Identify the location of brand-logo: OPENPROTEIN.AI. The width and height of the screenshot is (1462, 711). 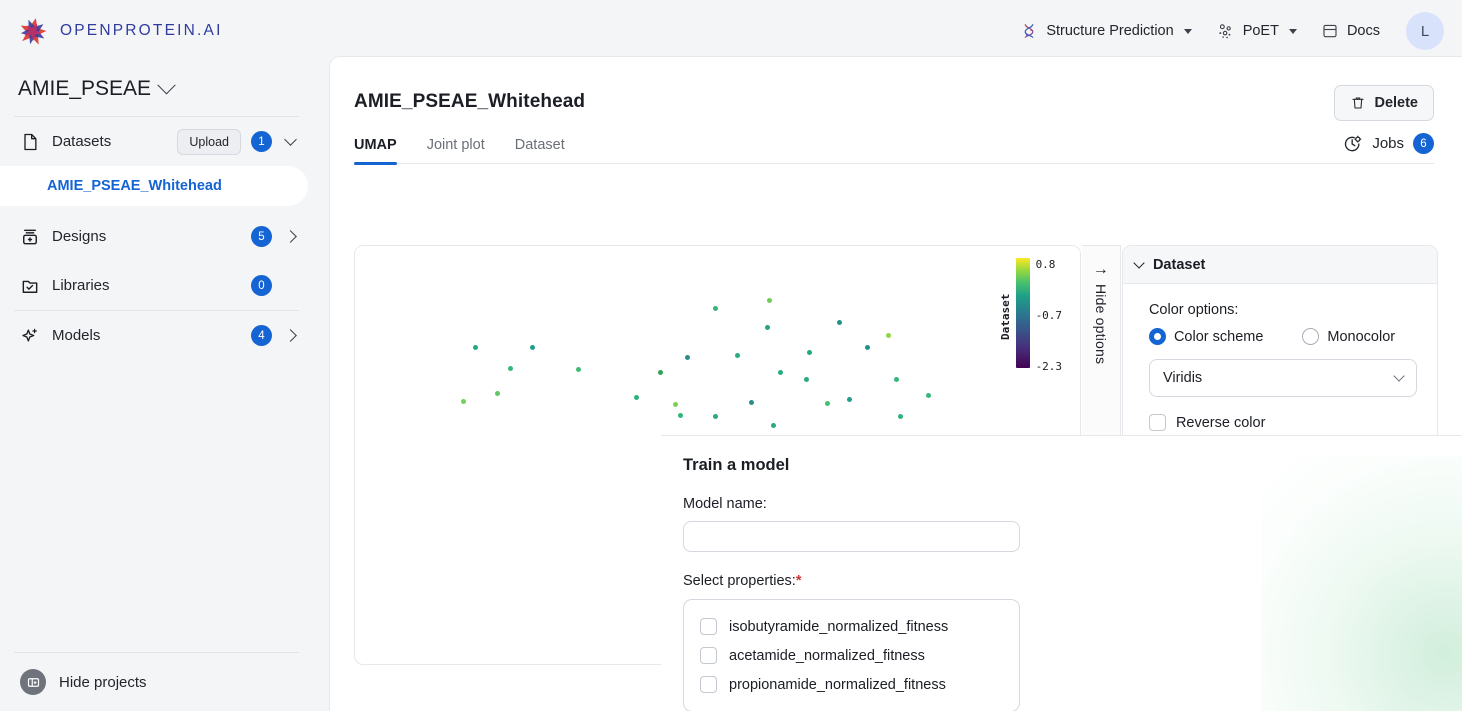
(165, 31).